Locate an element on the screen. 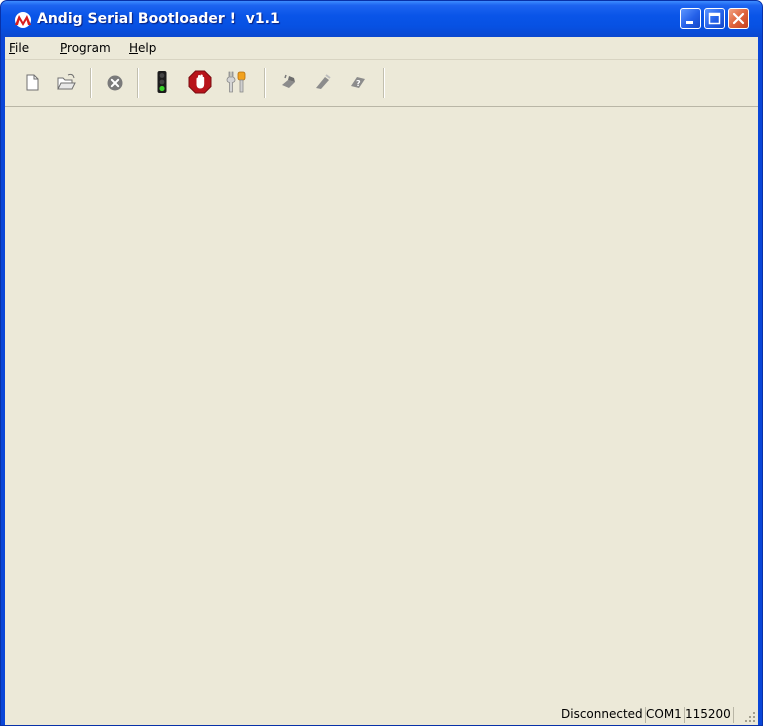 This screenshot has width=763, height=726. menu-file: File is located at coordinates (19, 48).